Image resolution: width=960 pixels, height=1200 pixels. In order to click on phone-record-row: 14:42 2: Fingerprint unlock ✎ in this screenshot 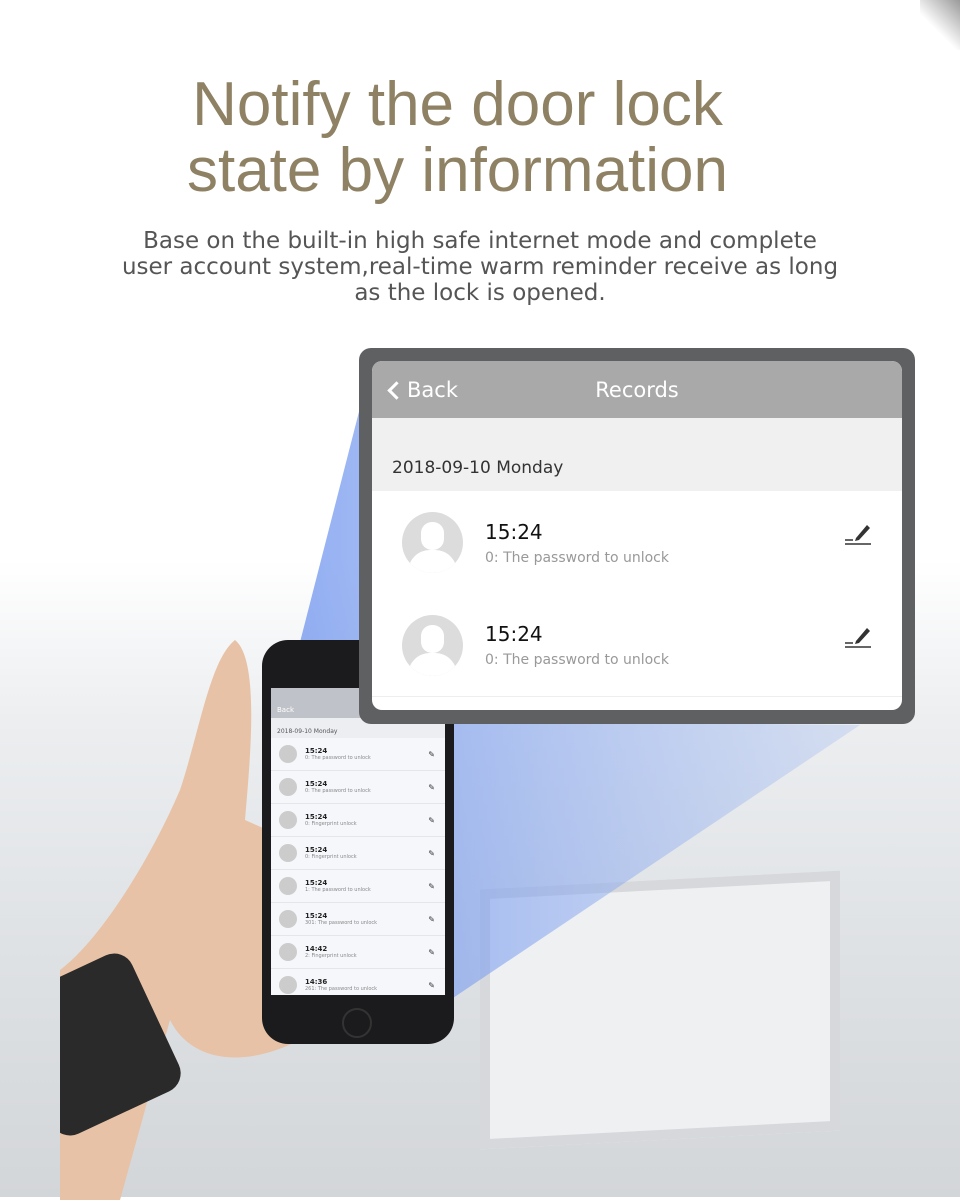, I will do `click(358, 952)`.